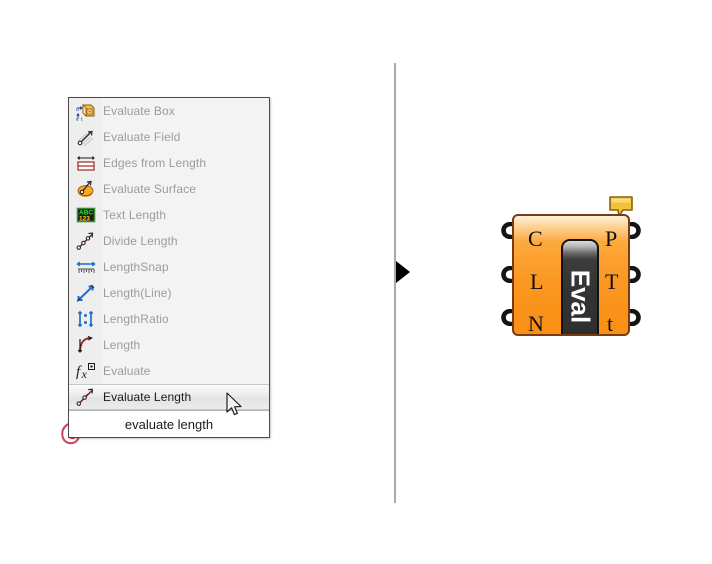  I want to click on menu-footer-hint: evaluate length, so click(169, 423).